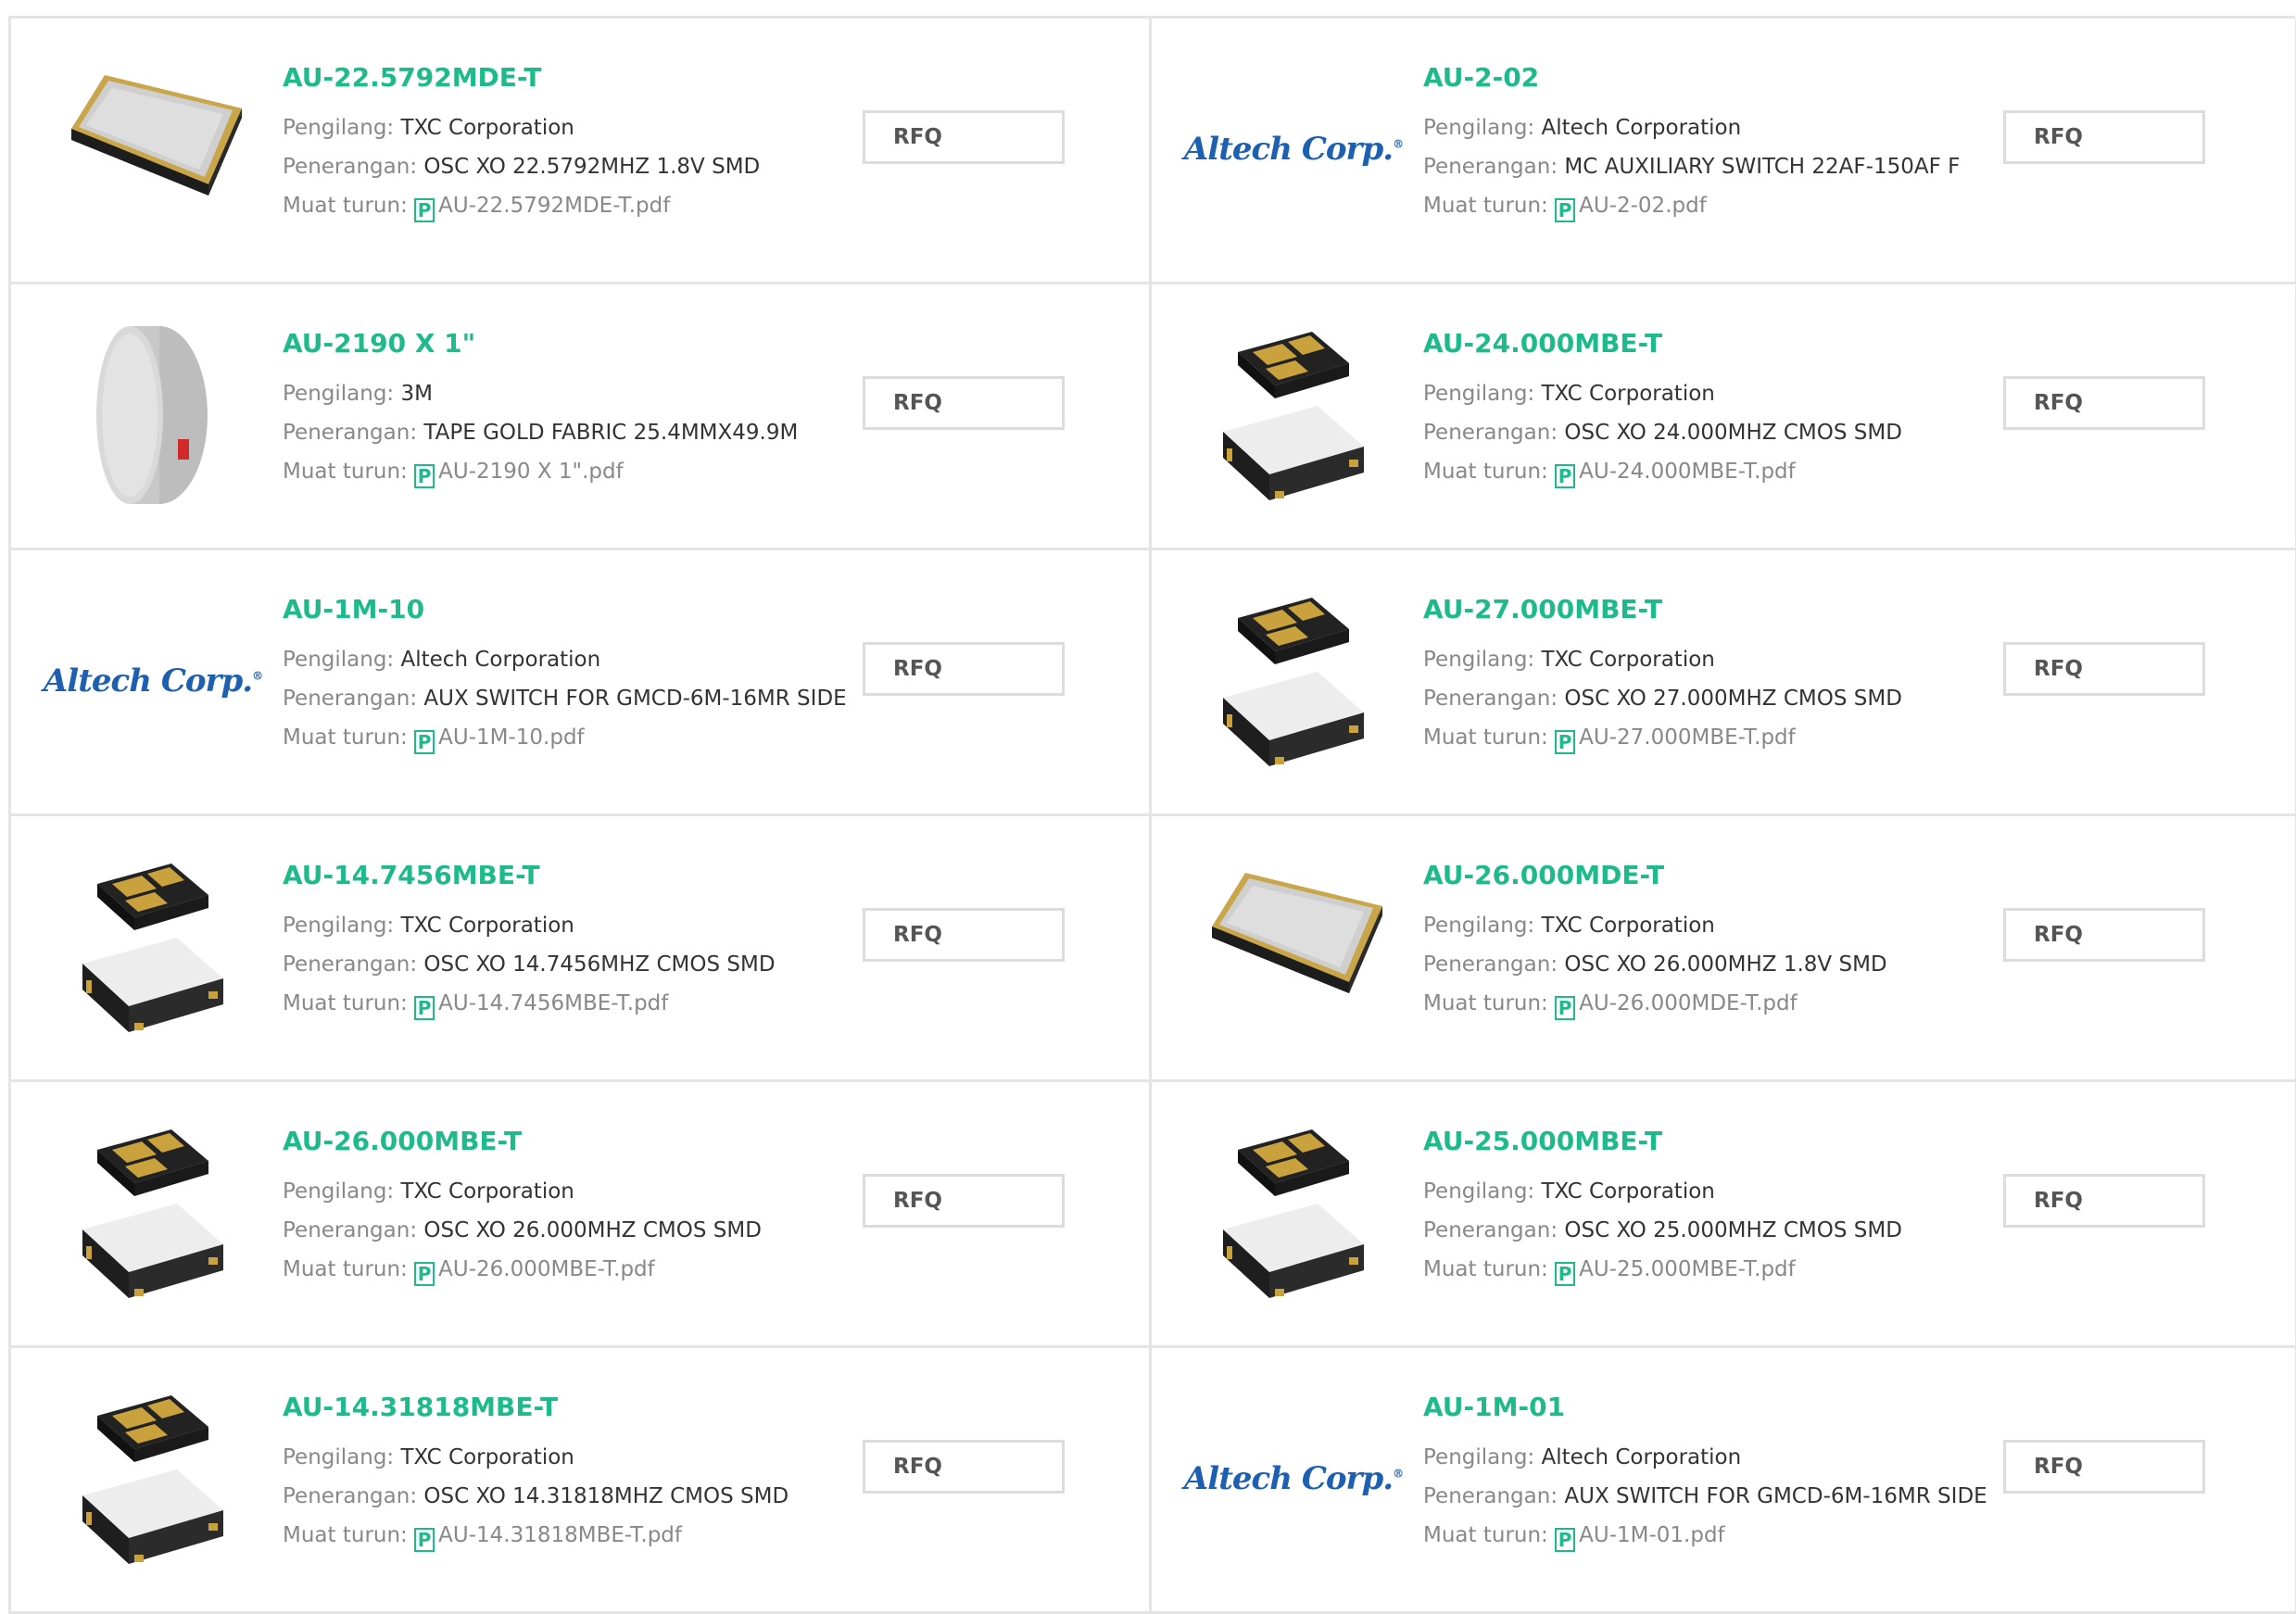  What do you see at coordinates (1719, 609) in the screenshot?
I see `part-number-link: AU-27.000MBE-T` at bounding box center [1719, 609].